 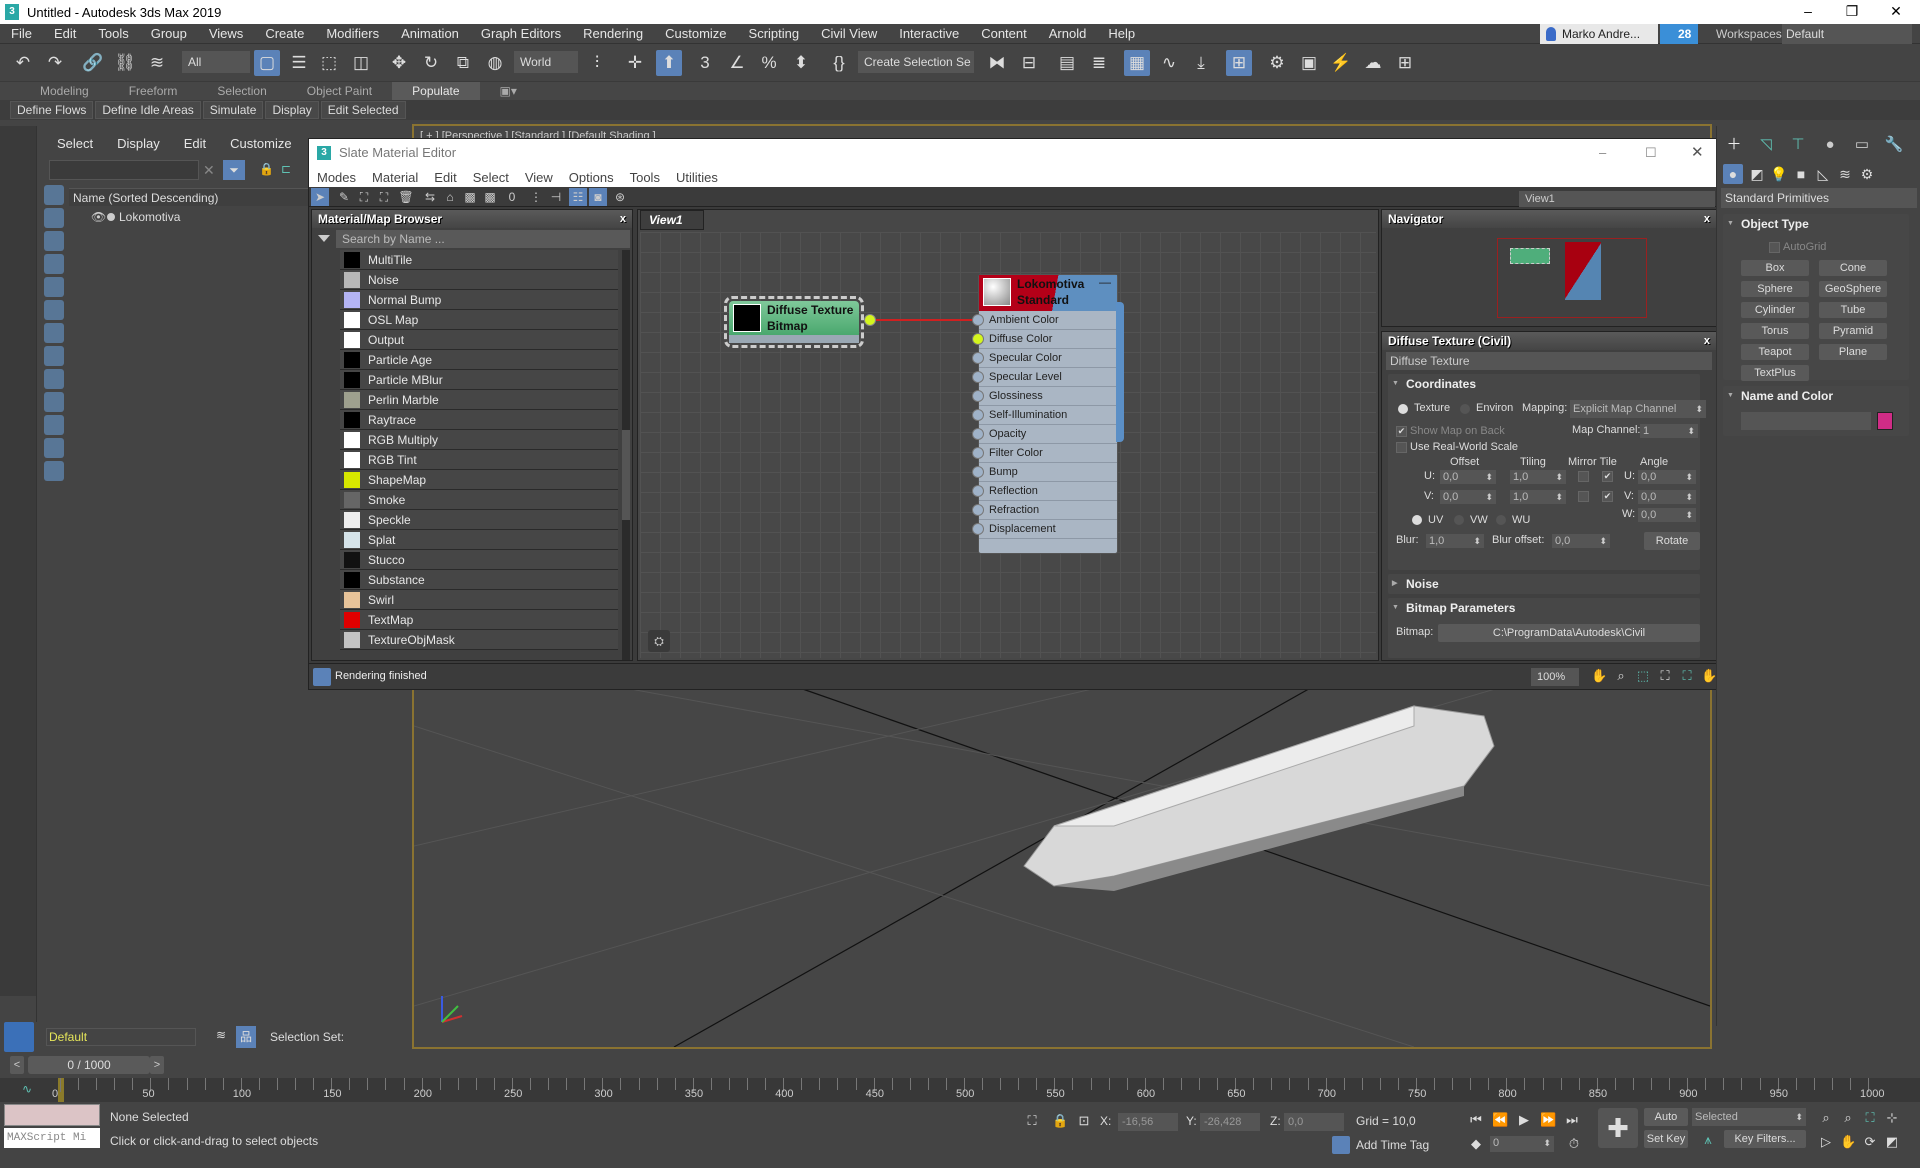 What do you see at coordinates (153, 91) in the screenshot?
I see `tab-freeform: Freeform` at bounding box center [153, 91].